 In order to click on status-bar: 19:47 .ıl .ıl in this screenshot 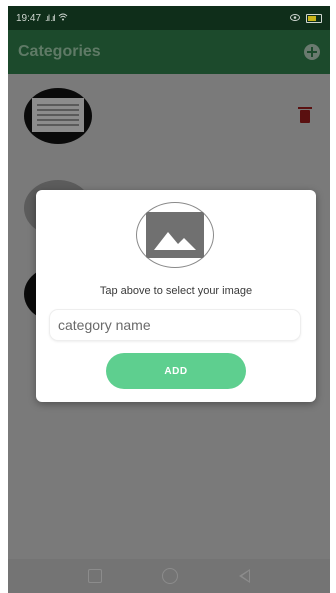, I will do `click(169, 18)`.